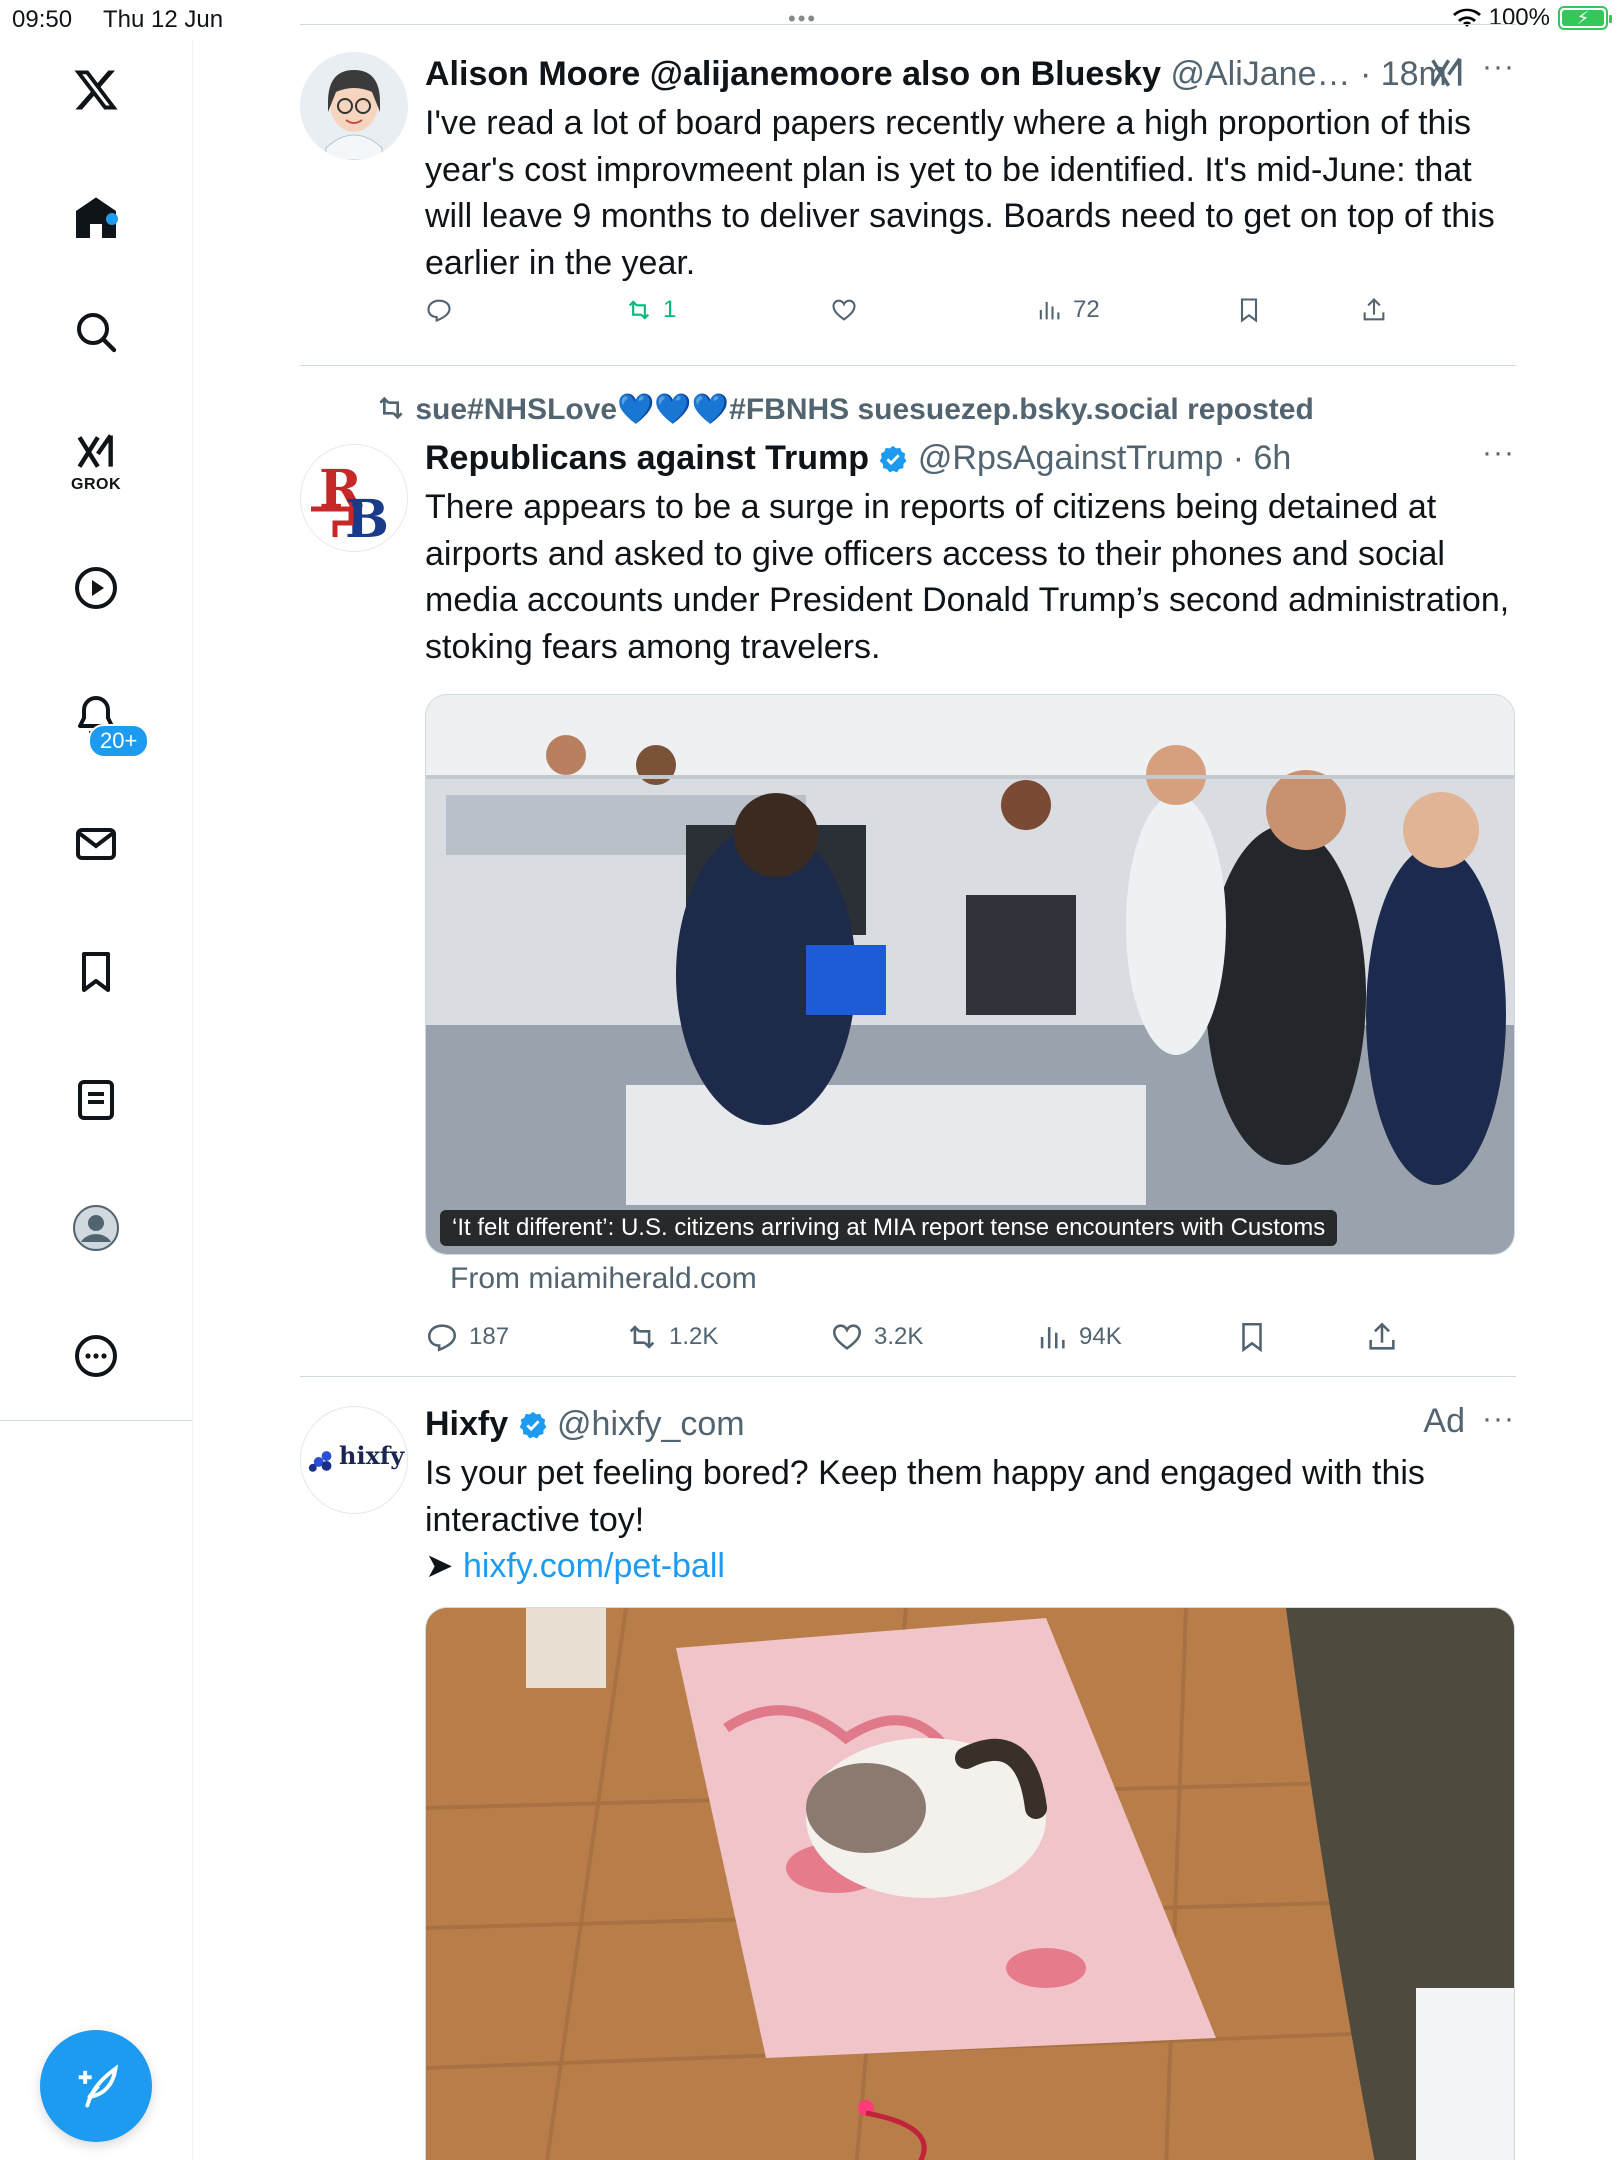 The width and height of the screenshot is (1620, 2160). I want to click on lists-icon, so click(96, 1100).